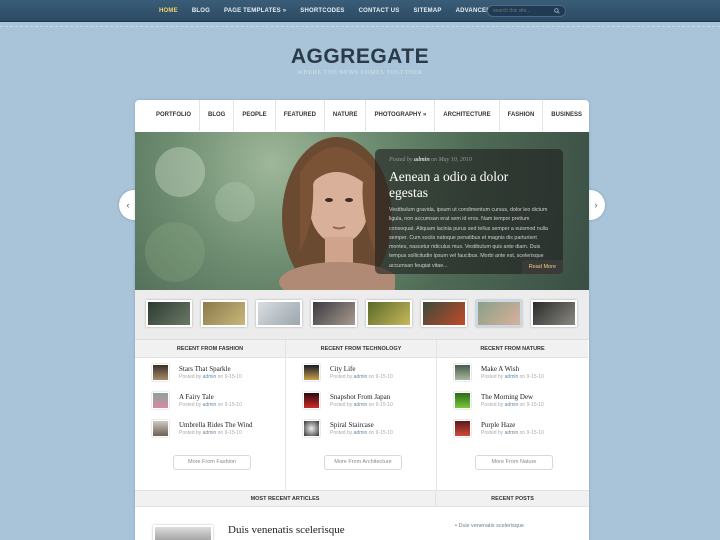  Describe the element at coordinates (512, 369) in the screenshot. I see `post-title: Make A Wish` at that location.